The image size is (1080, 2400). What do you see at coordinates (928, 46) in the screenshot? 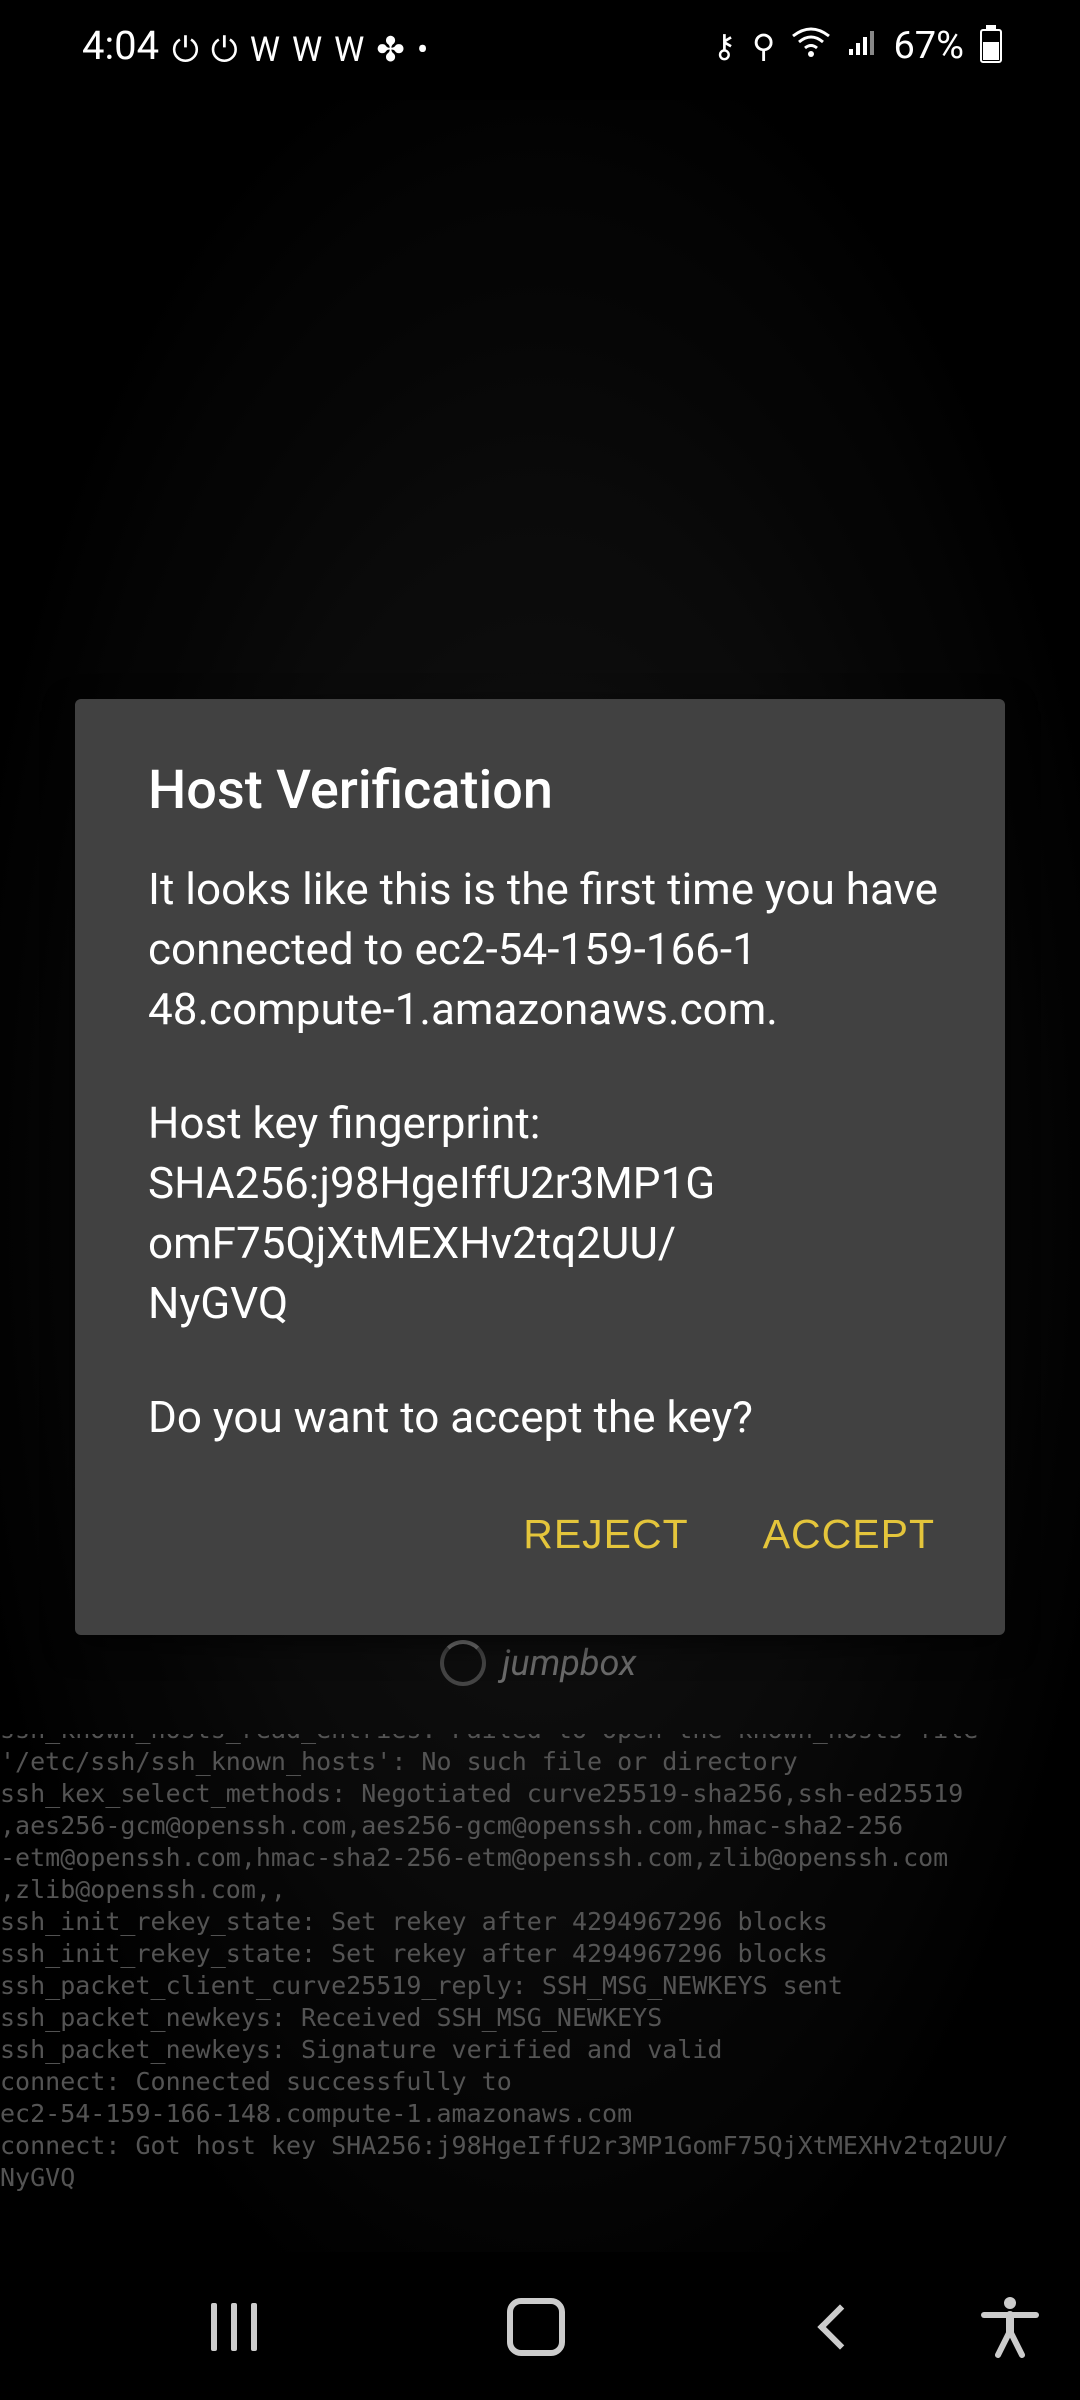
I see `battery-percent: 67%` at bounding box center [928, 46].